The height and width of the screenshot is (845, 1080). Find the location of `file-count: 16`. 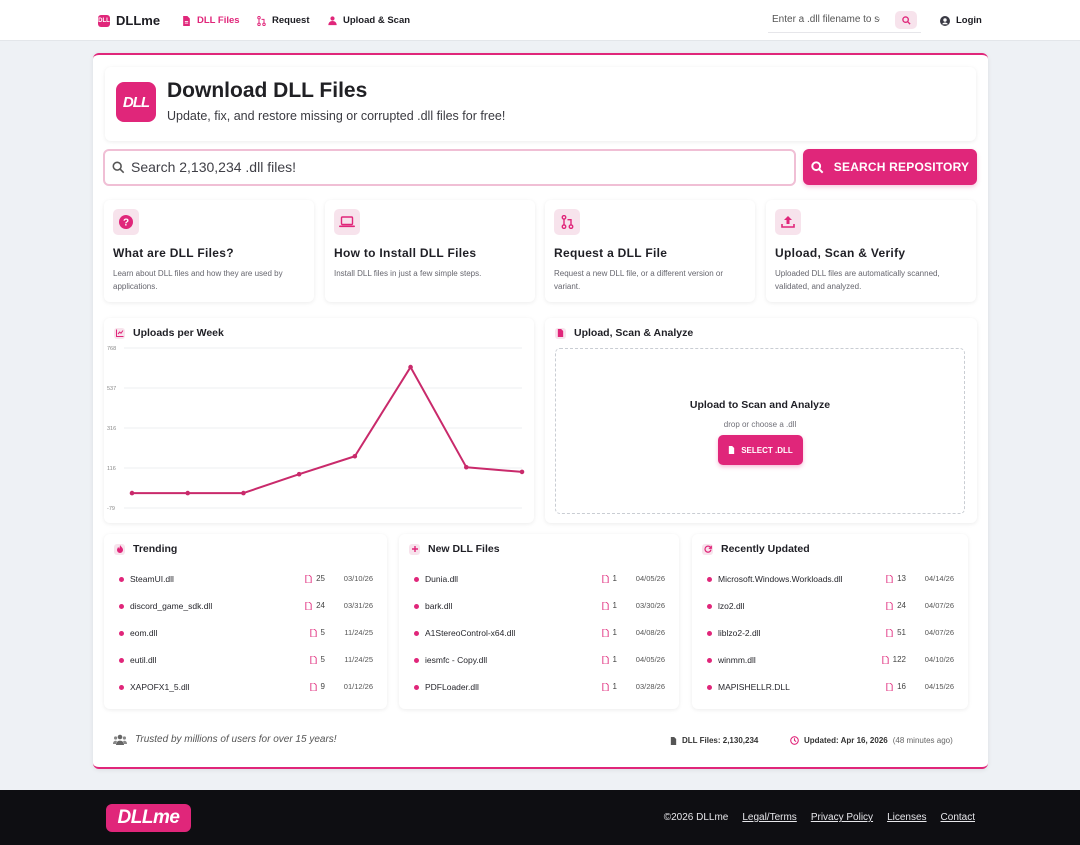

file-count: 16 is located at coordinates (896, 686).